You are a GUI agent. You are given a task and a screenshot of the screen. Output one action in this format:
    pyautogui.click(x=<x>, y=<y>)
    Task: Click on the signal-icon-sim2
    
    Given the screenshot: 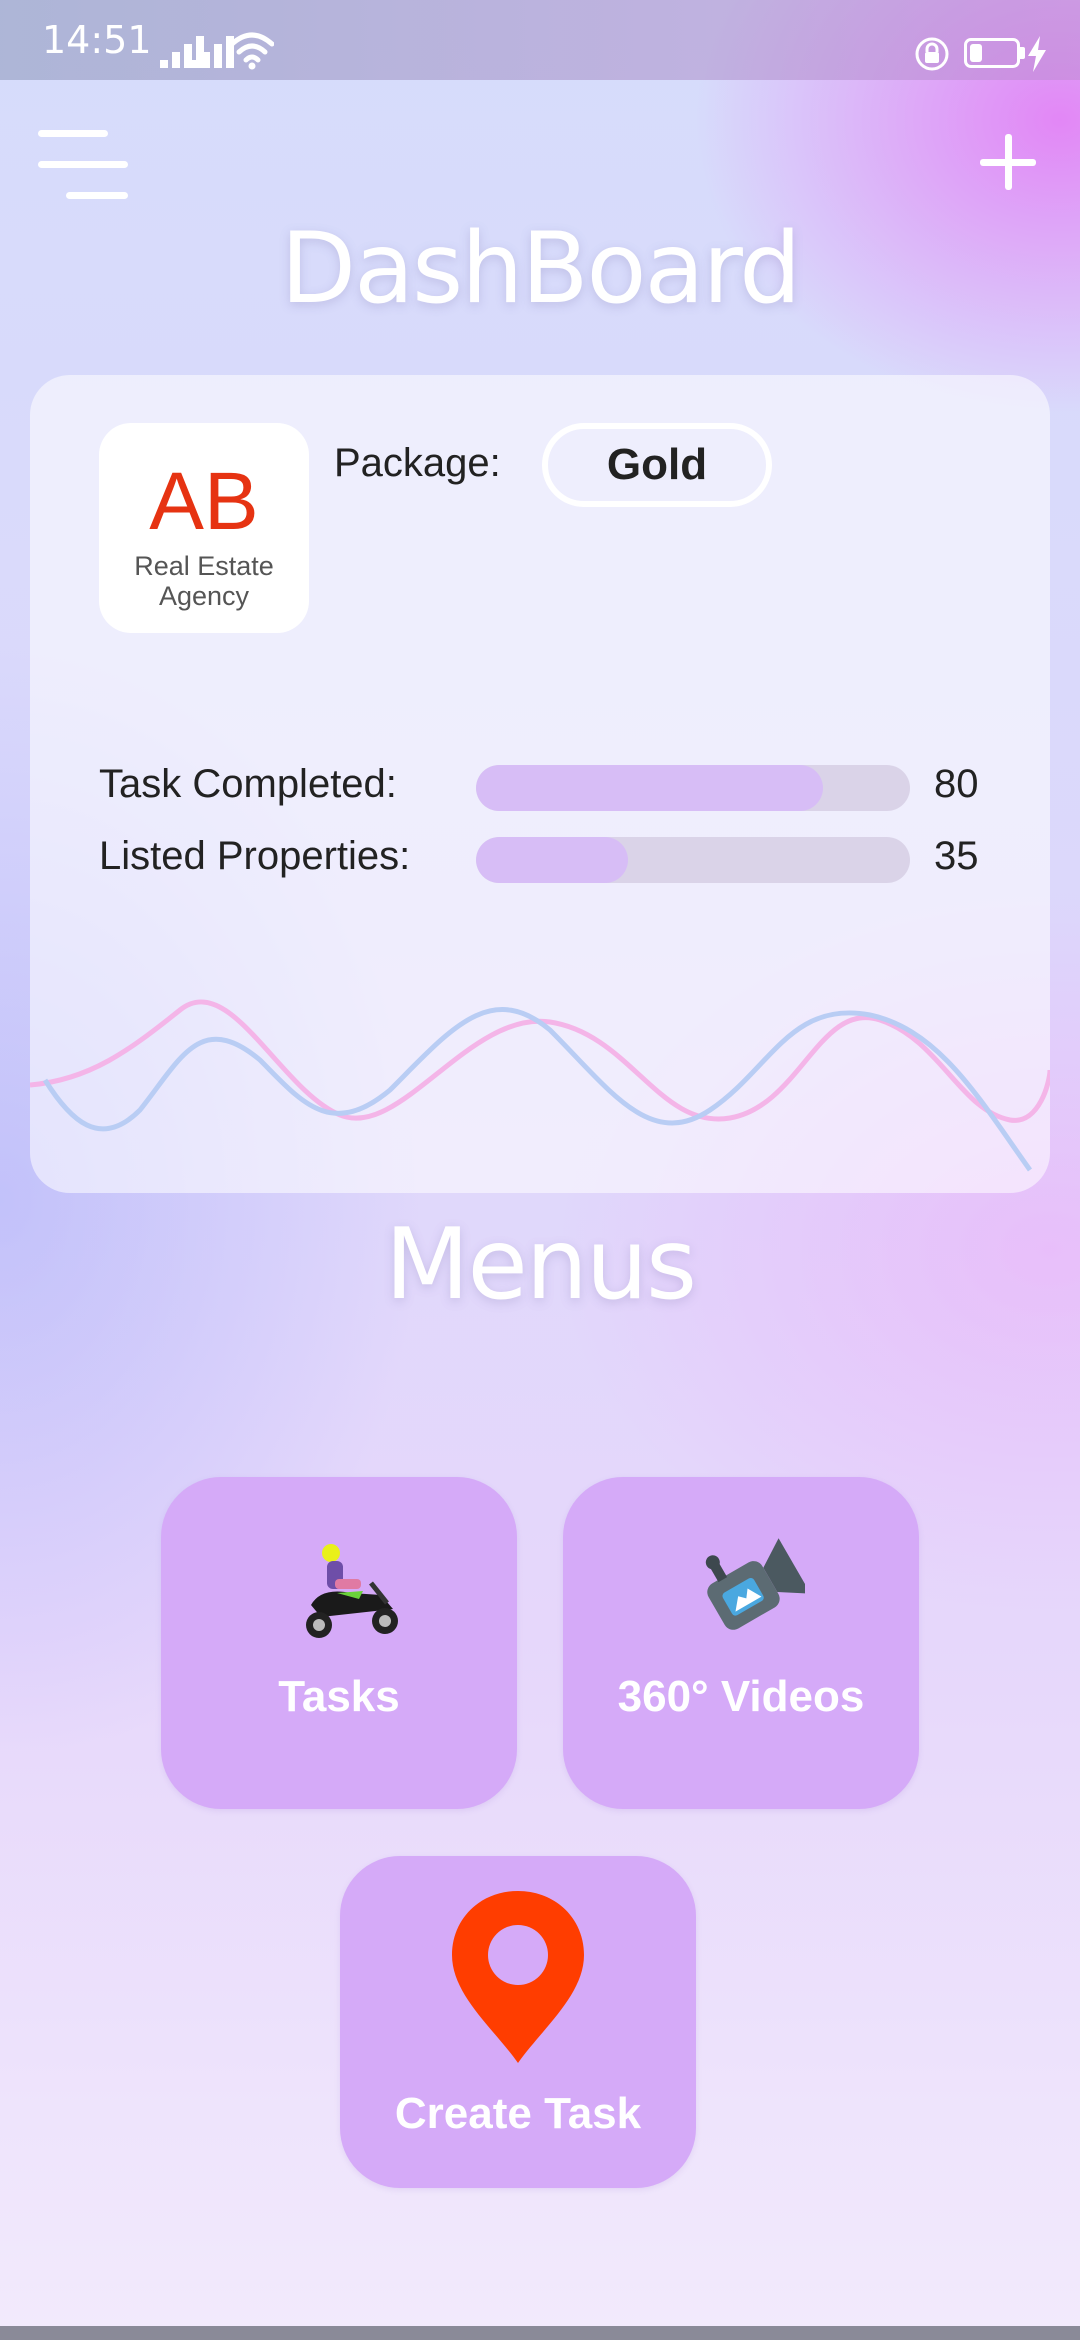 What is the action you would take?
    pyautogui.click(x=212, y=52)
    